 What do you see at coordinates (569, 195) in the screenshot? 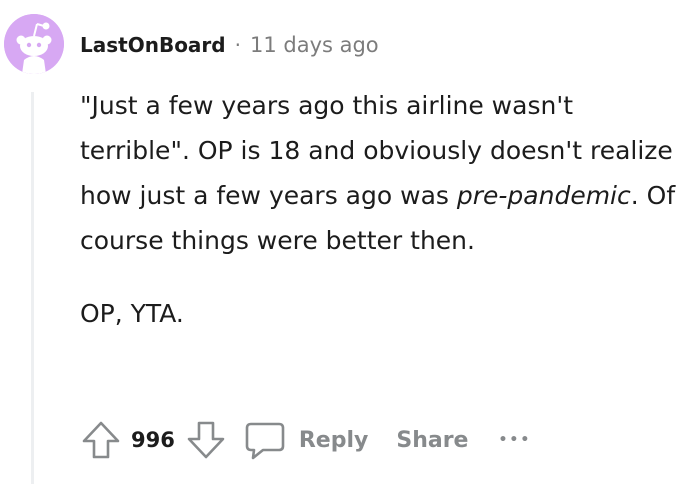
I see `comment-text-italic: pandemic` at bounding box center [569, 195].